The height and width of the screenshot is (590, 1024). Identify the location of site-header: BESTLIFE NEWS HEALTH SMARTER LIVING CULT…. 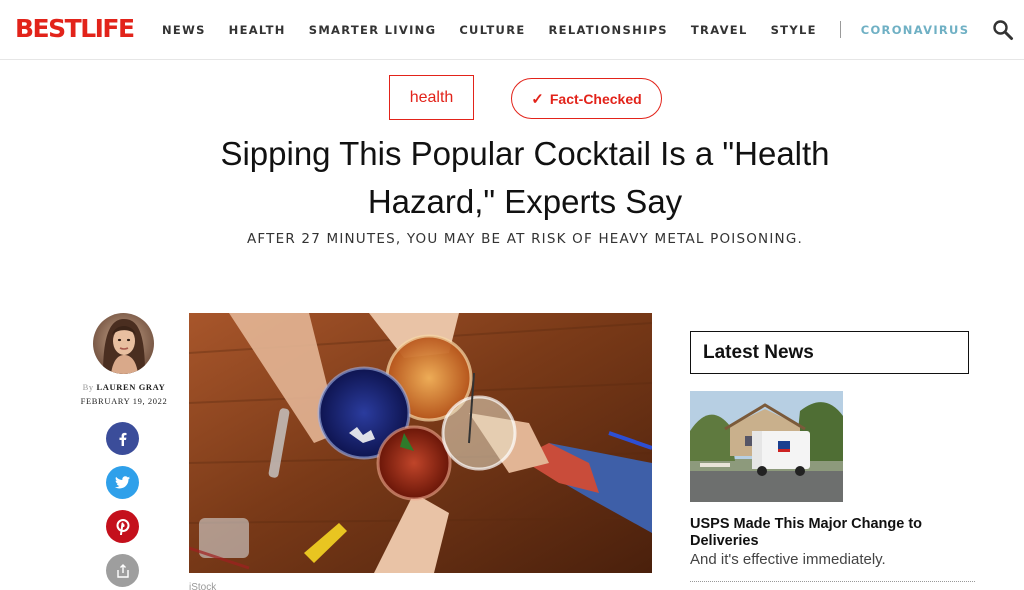
(512, 30).